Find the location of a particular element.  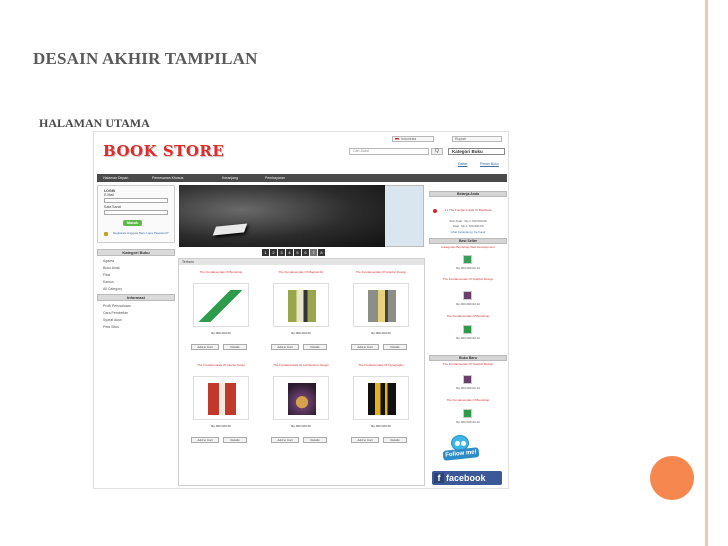

category-select: Kategori Buku is located at coordinates (476, 151).